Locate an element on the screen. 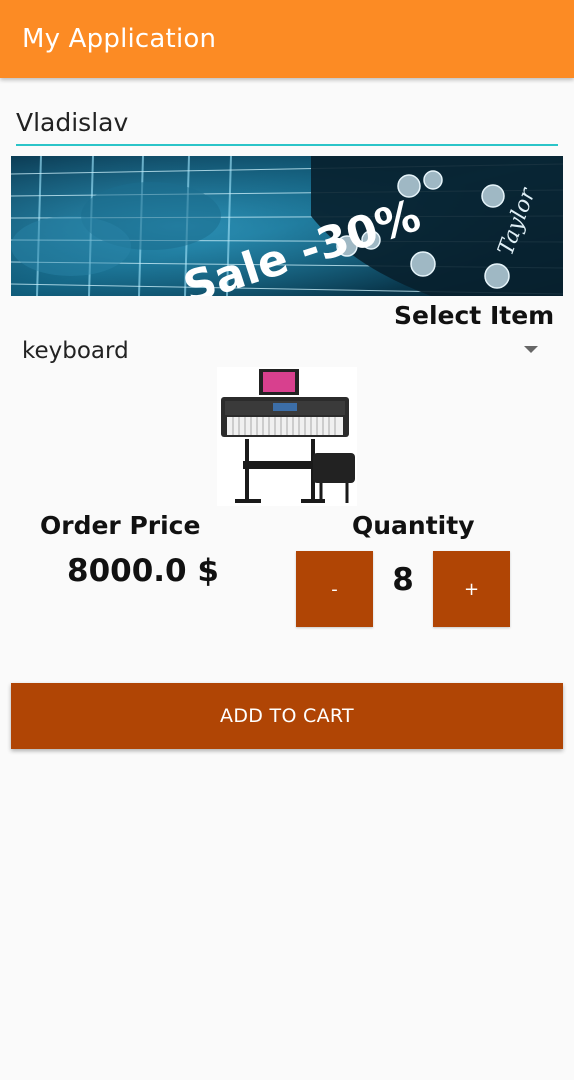 This screenshot has width=574, height=1080. product-image is located at coordinates (287, 436).